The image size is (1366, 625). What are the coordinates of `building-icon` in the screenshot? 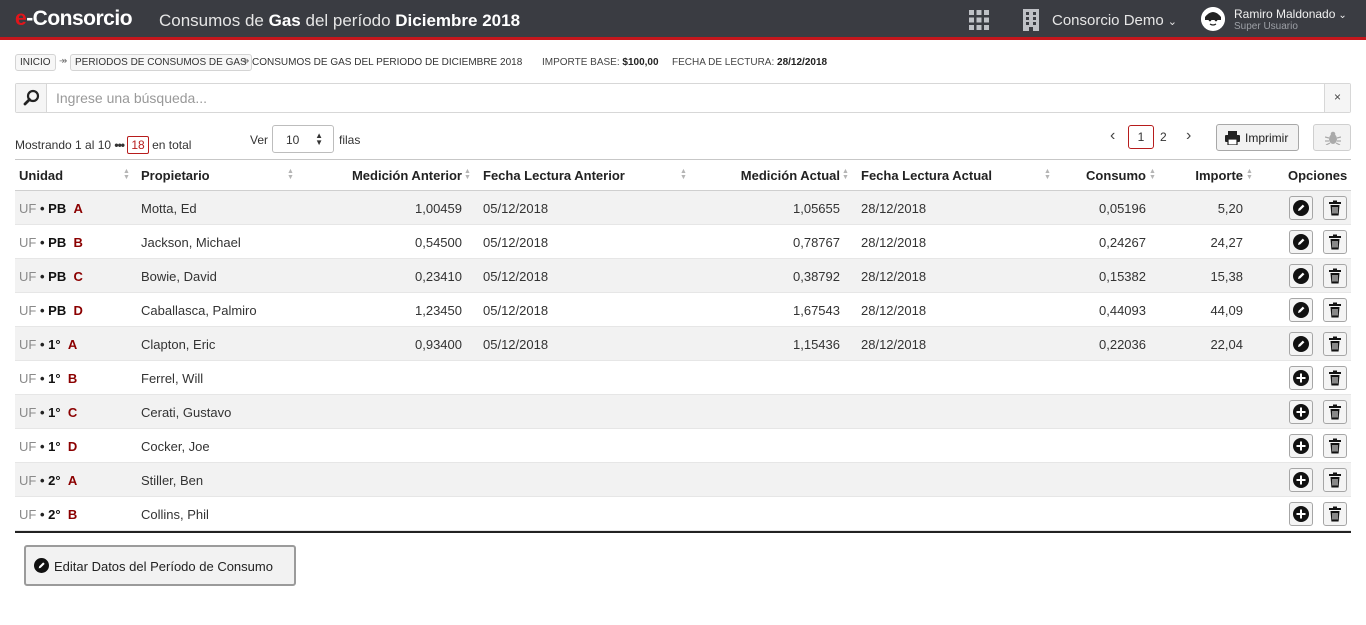 It's located at (1031, 20).